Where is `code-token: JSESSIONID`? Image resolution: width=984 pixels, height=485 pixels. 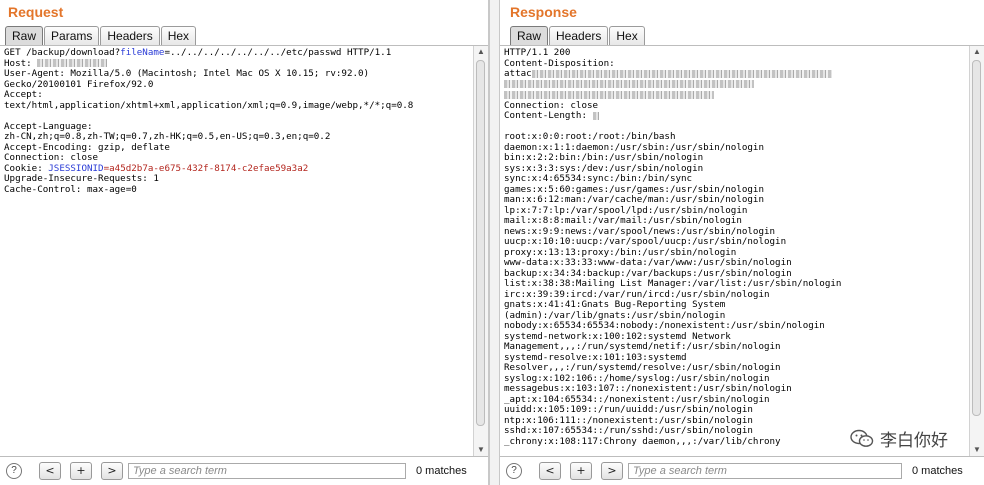
code-token: JSESSIONID is located at coordinates (76, 168).